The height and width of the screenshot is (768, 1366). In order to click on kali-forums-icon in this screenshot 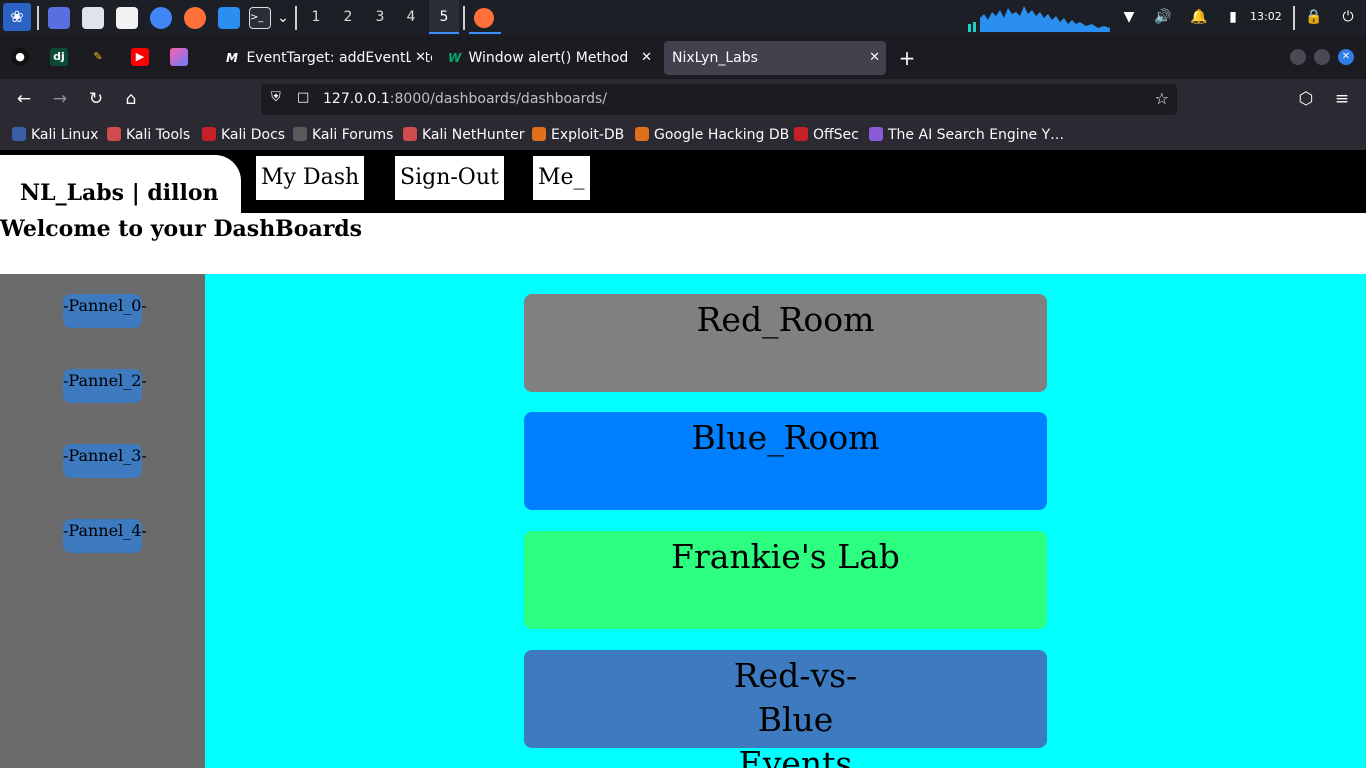, I will do `click(300, 134)`.